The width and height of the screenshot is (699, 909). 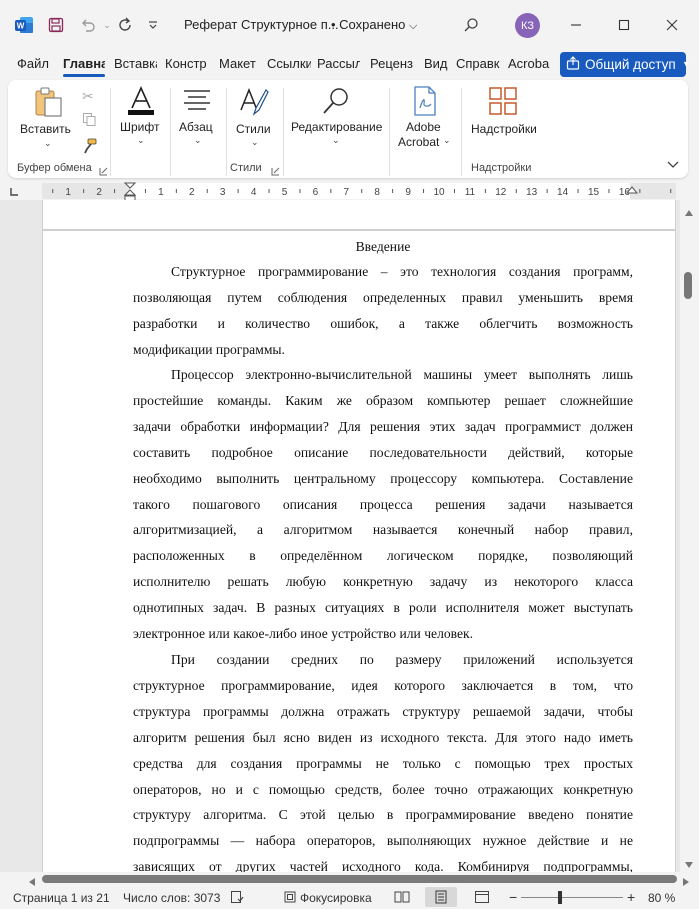 What do you see at coordinates (285, 192) in the screenshot?
I see `ruler-number: 5` at bounding box center [285, 192].